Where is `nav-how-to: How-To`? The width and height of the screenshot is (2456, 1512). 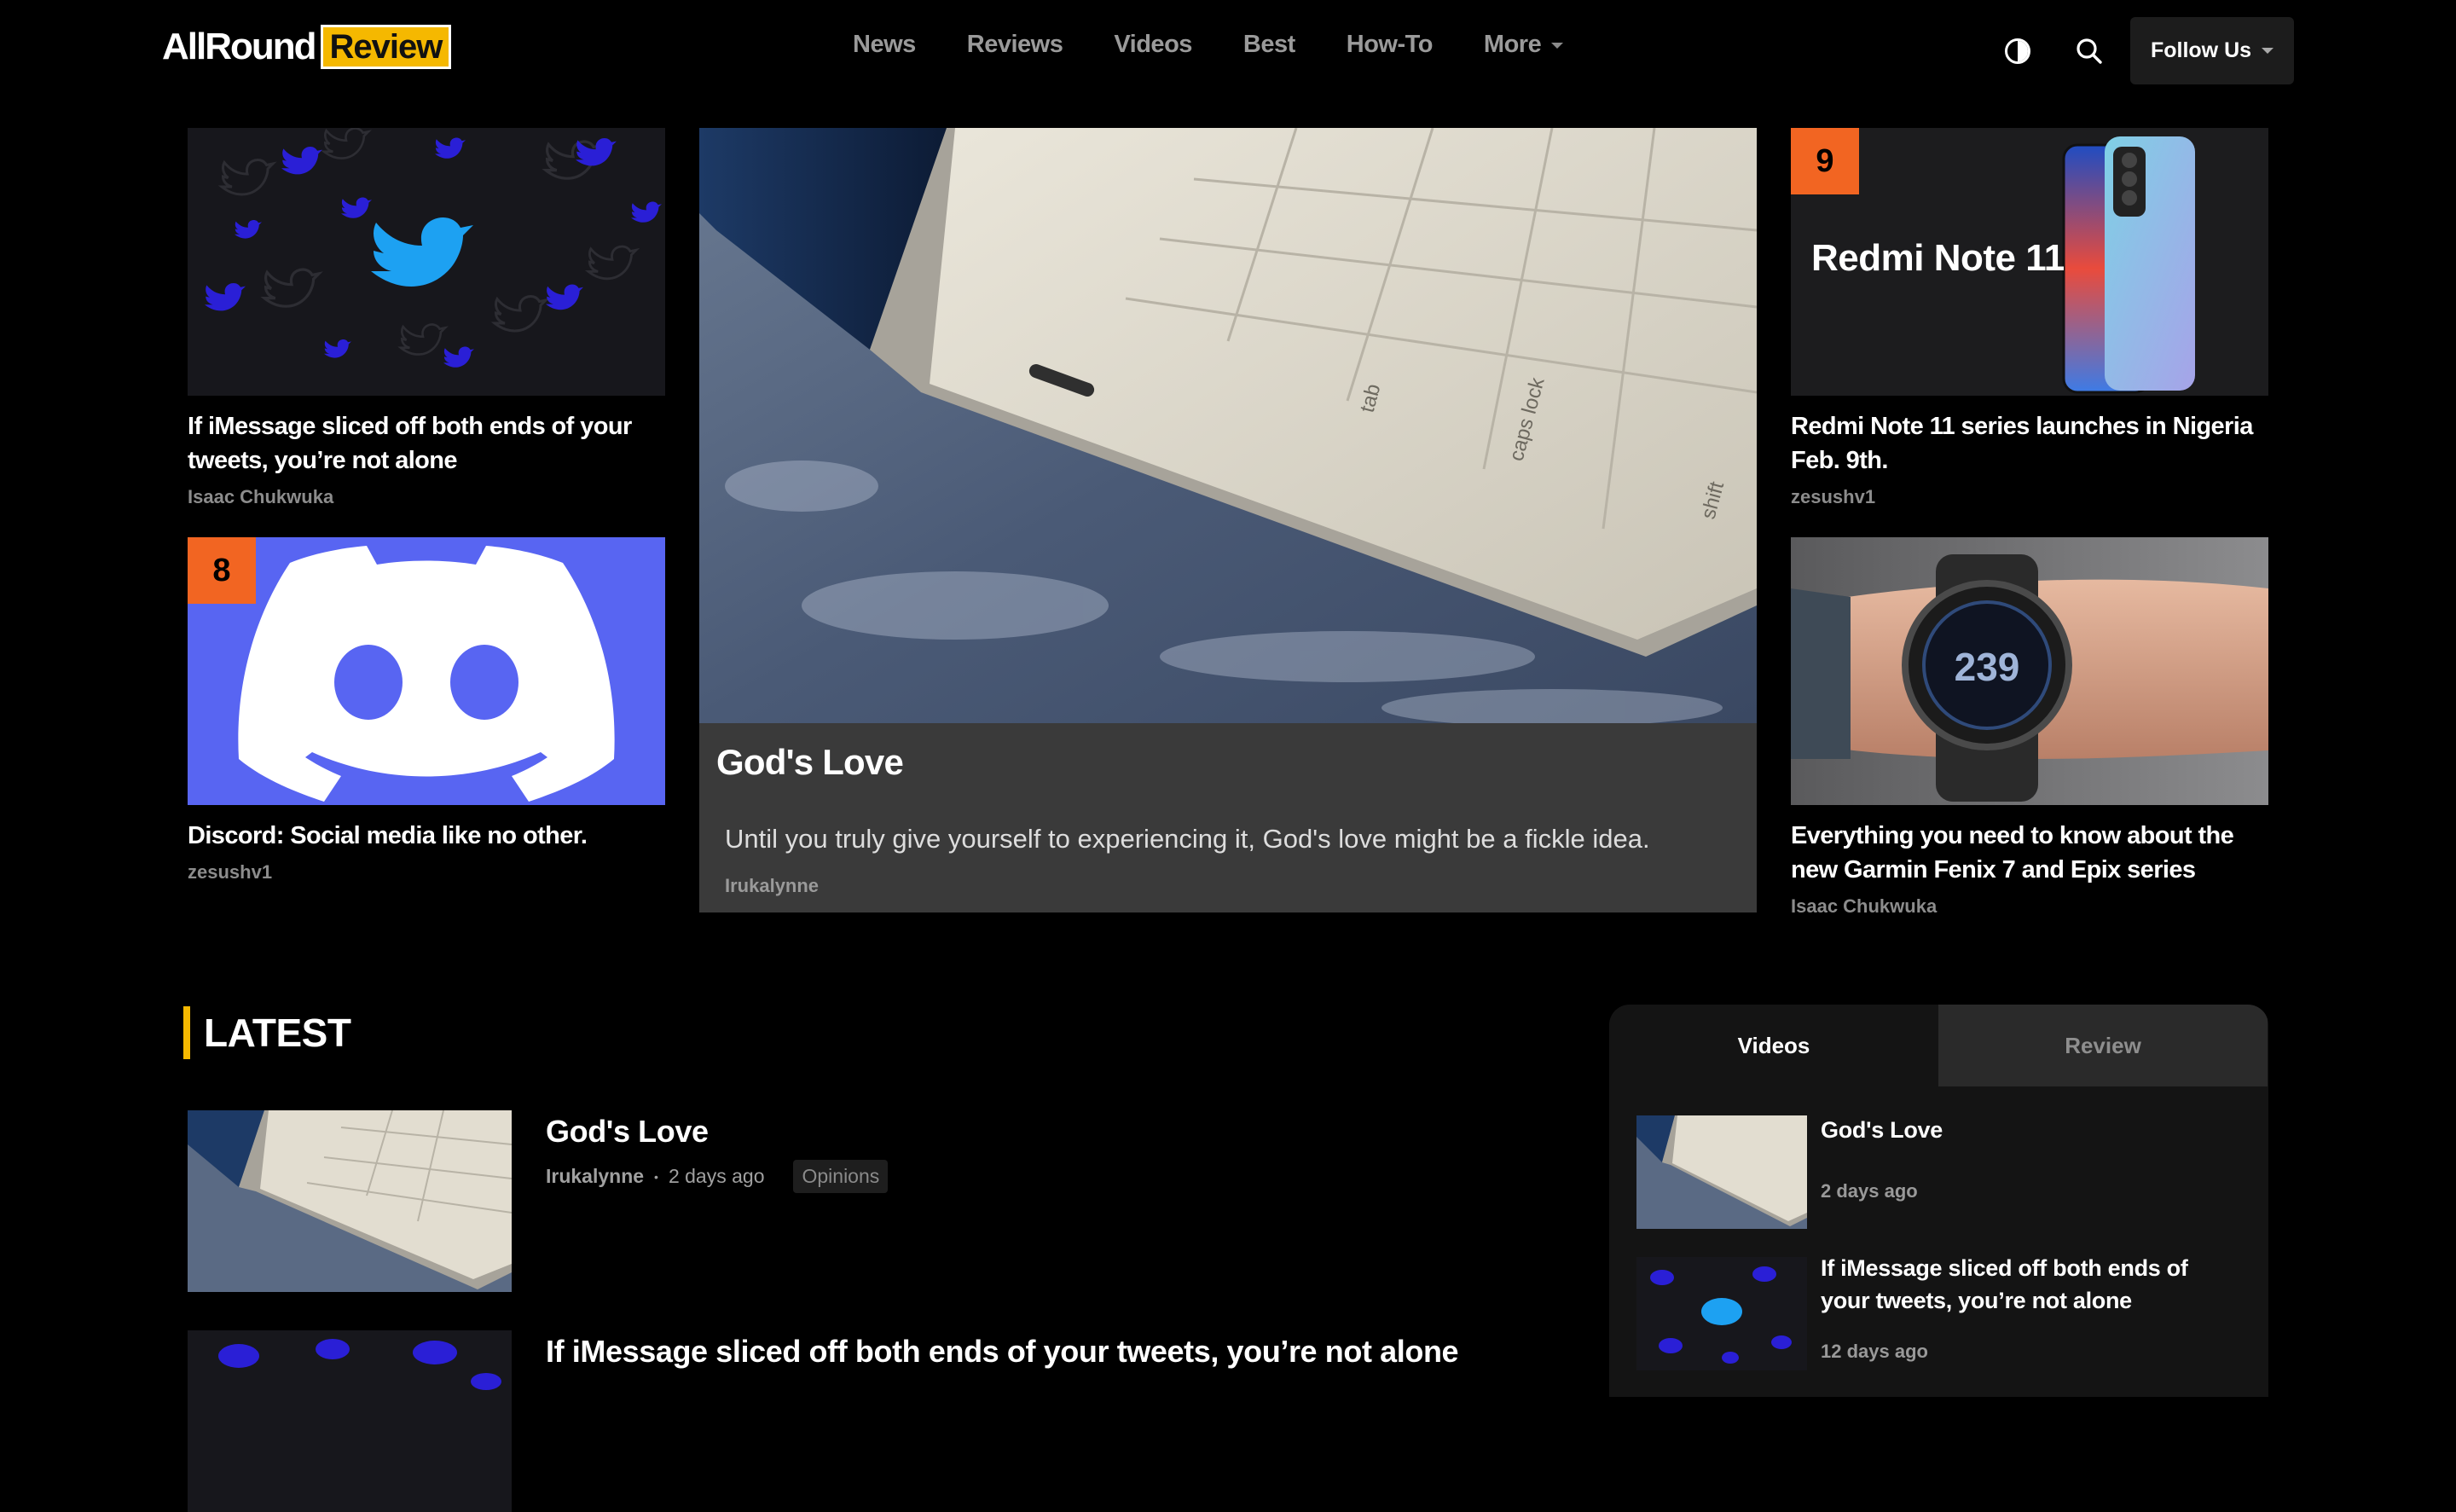 nav-how-to: How-To is located at coordinates (1390, 45).